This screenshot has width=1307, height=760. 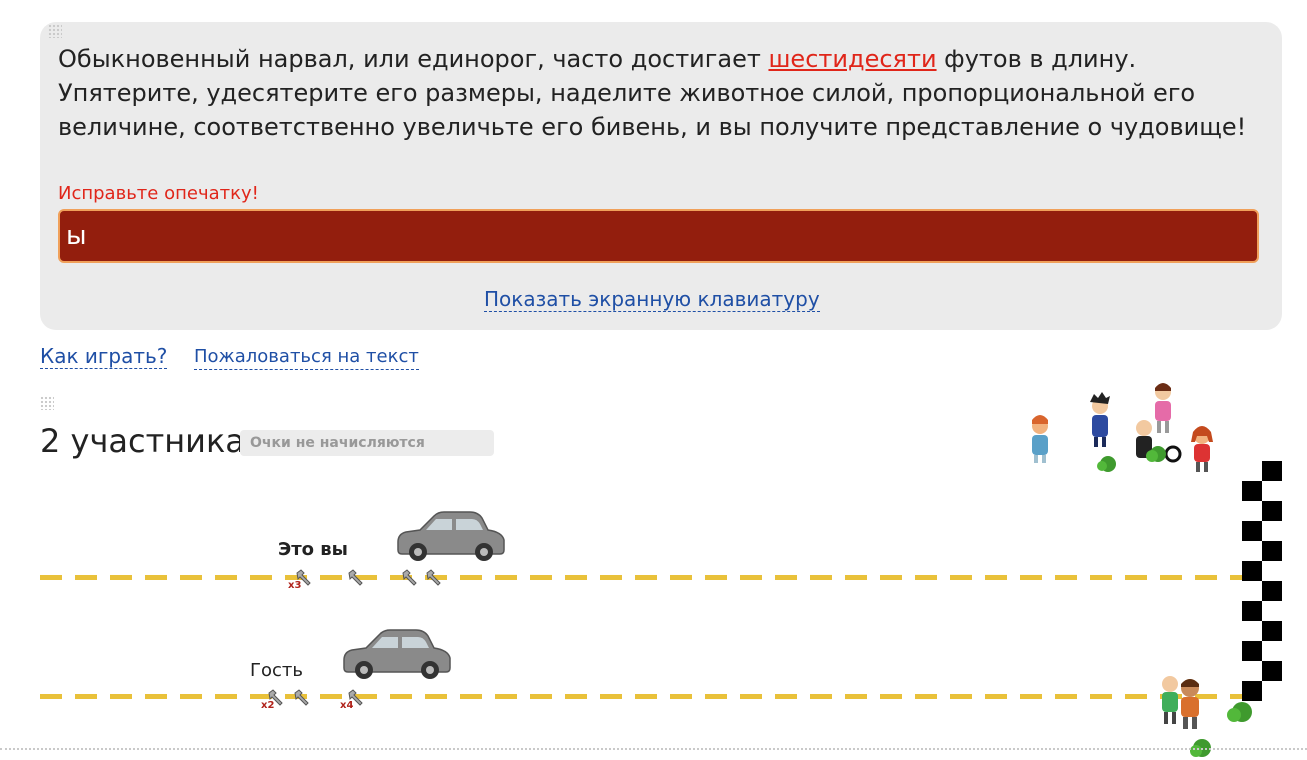 What do you see at coordinates (142, 441) in the screenshot?
I see `participants-title: 2 участника` at bounding box center [142, 441].